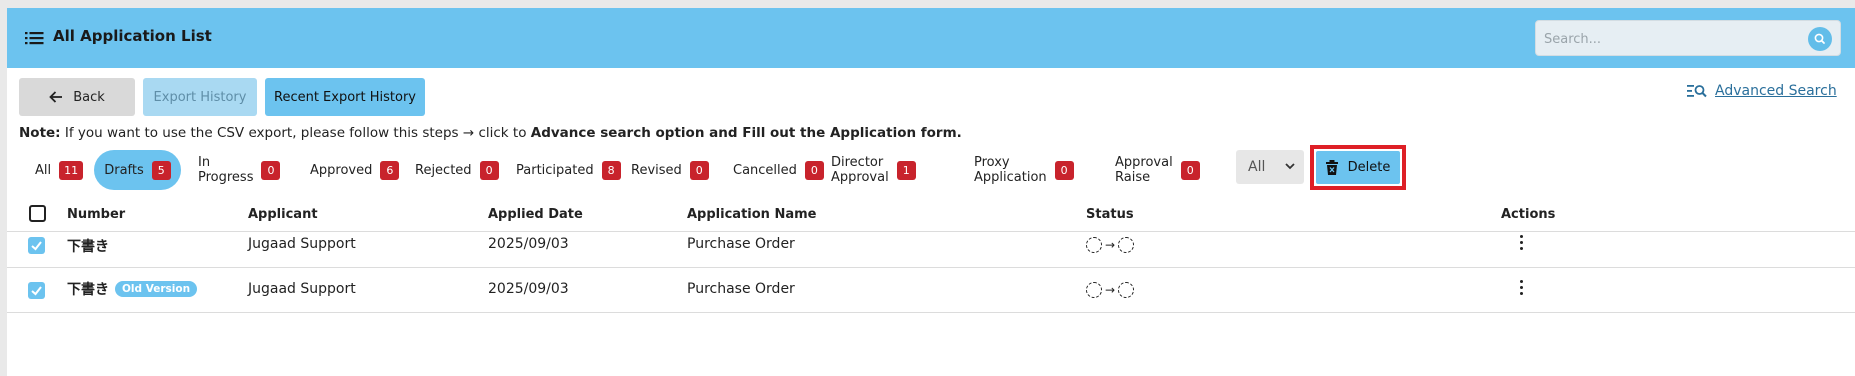  Describe the element at coordinates (1669, 39) in the screenshot. I see `search-input` at that location.